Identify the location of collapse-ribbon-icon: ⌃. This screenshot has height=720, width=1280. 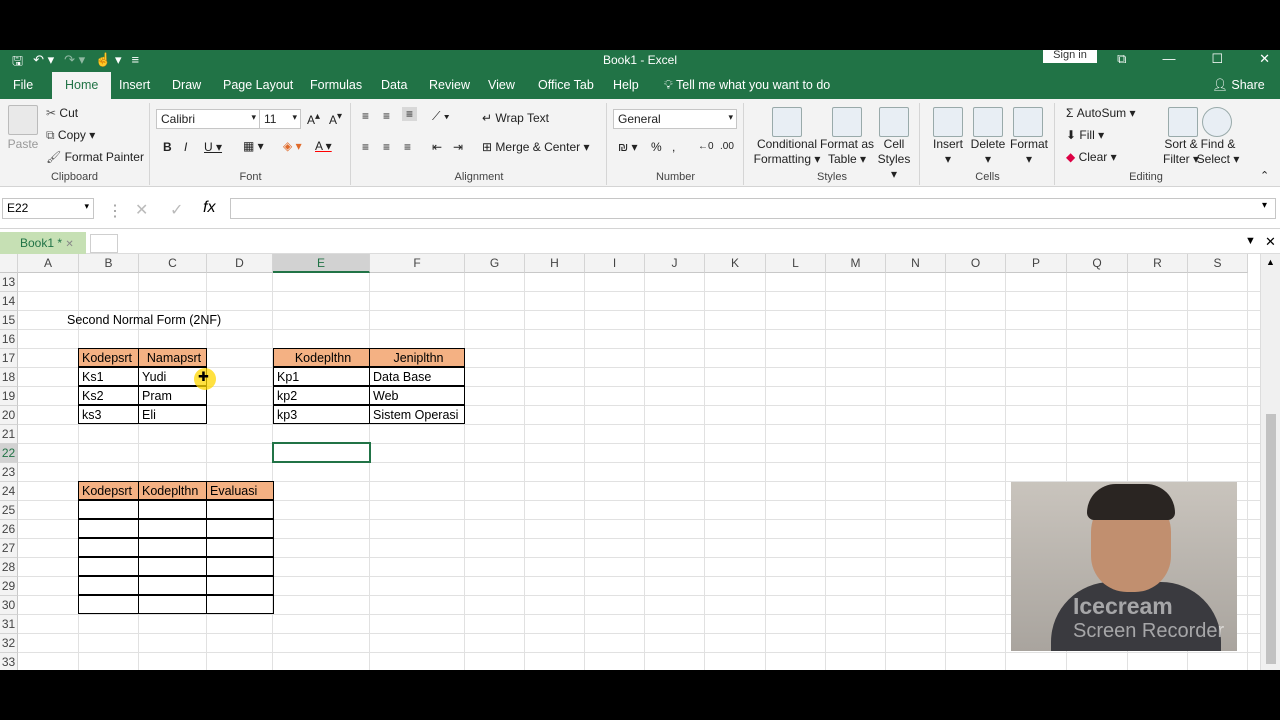
(1264, 175).